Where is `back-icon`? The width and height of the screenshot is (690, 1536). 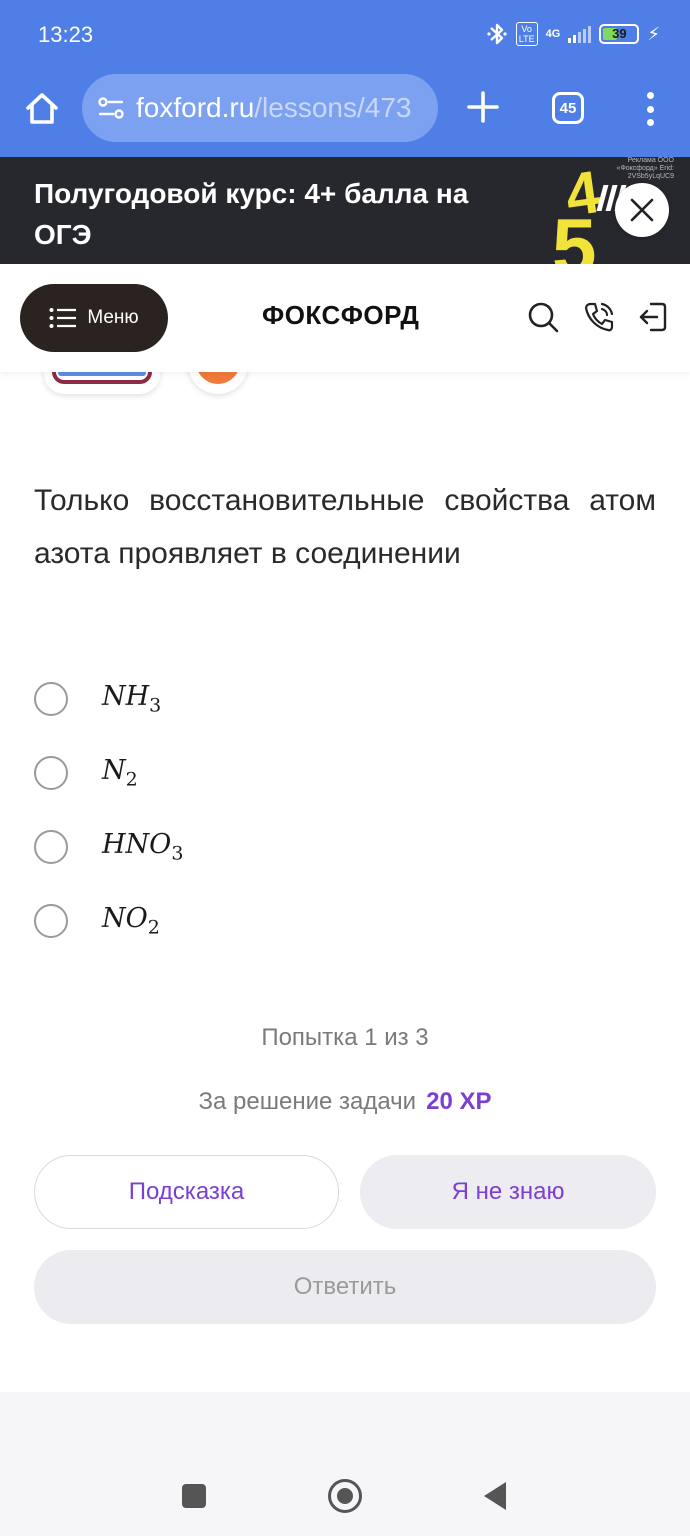 back-icon is located at coordinates (495, 1496).